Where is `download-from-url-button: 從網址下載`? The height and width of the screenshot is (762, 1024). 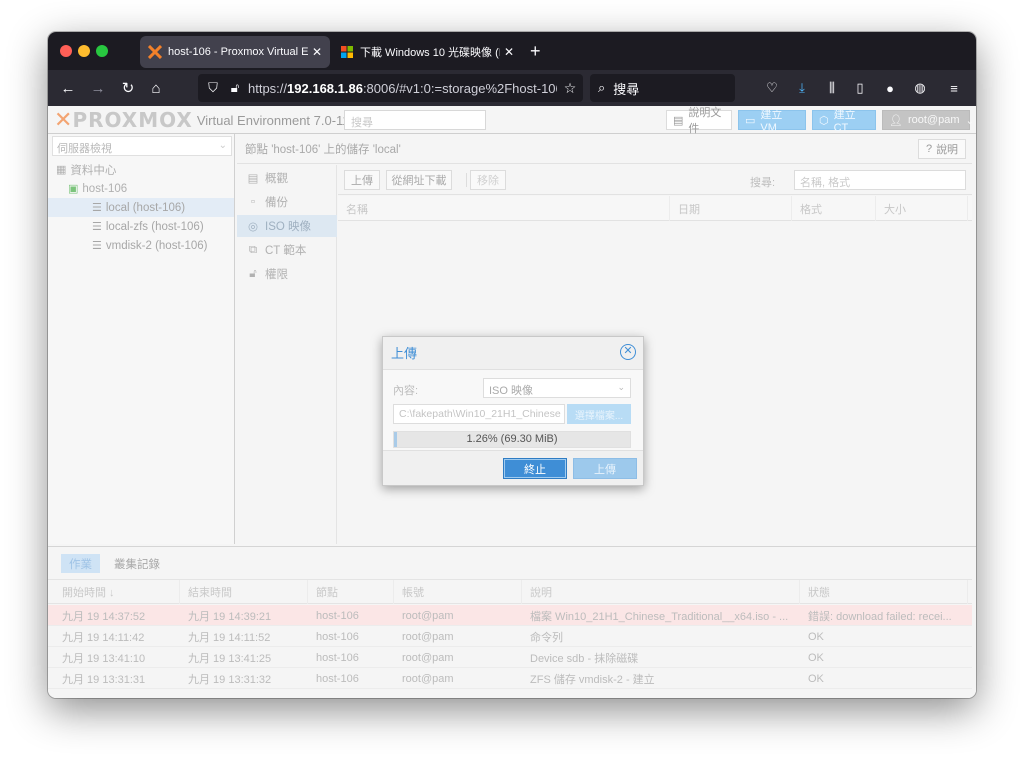
download-from-url-button: 從網址下載 is located at coordinates (419, 180).